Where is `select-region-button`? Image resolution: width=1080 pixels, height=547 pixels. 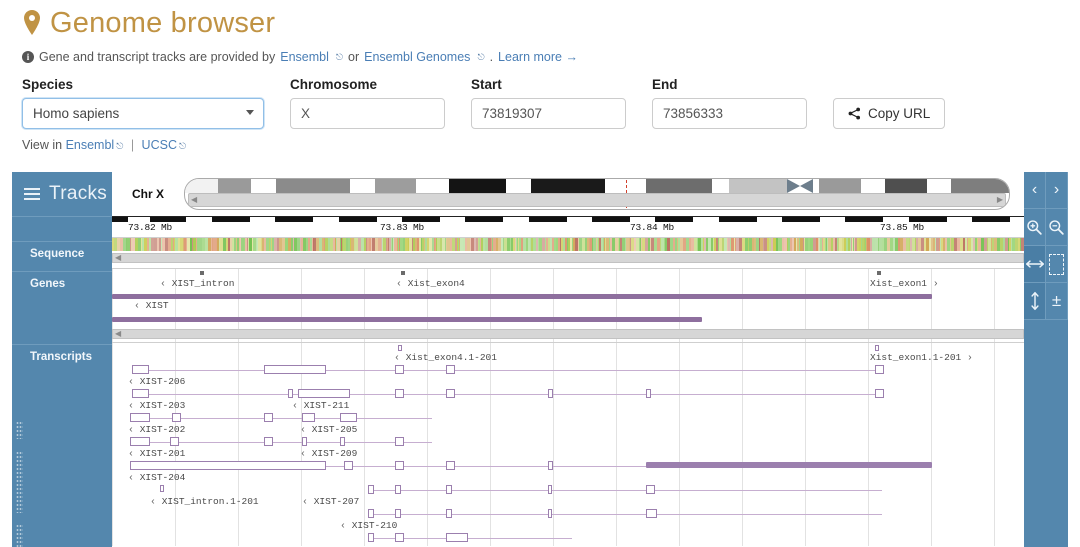
select-region-button is located at coordinates (1057, 264).